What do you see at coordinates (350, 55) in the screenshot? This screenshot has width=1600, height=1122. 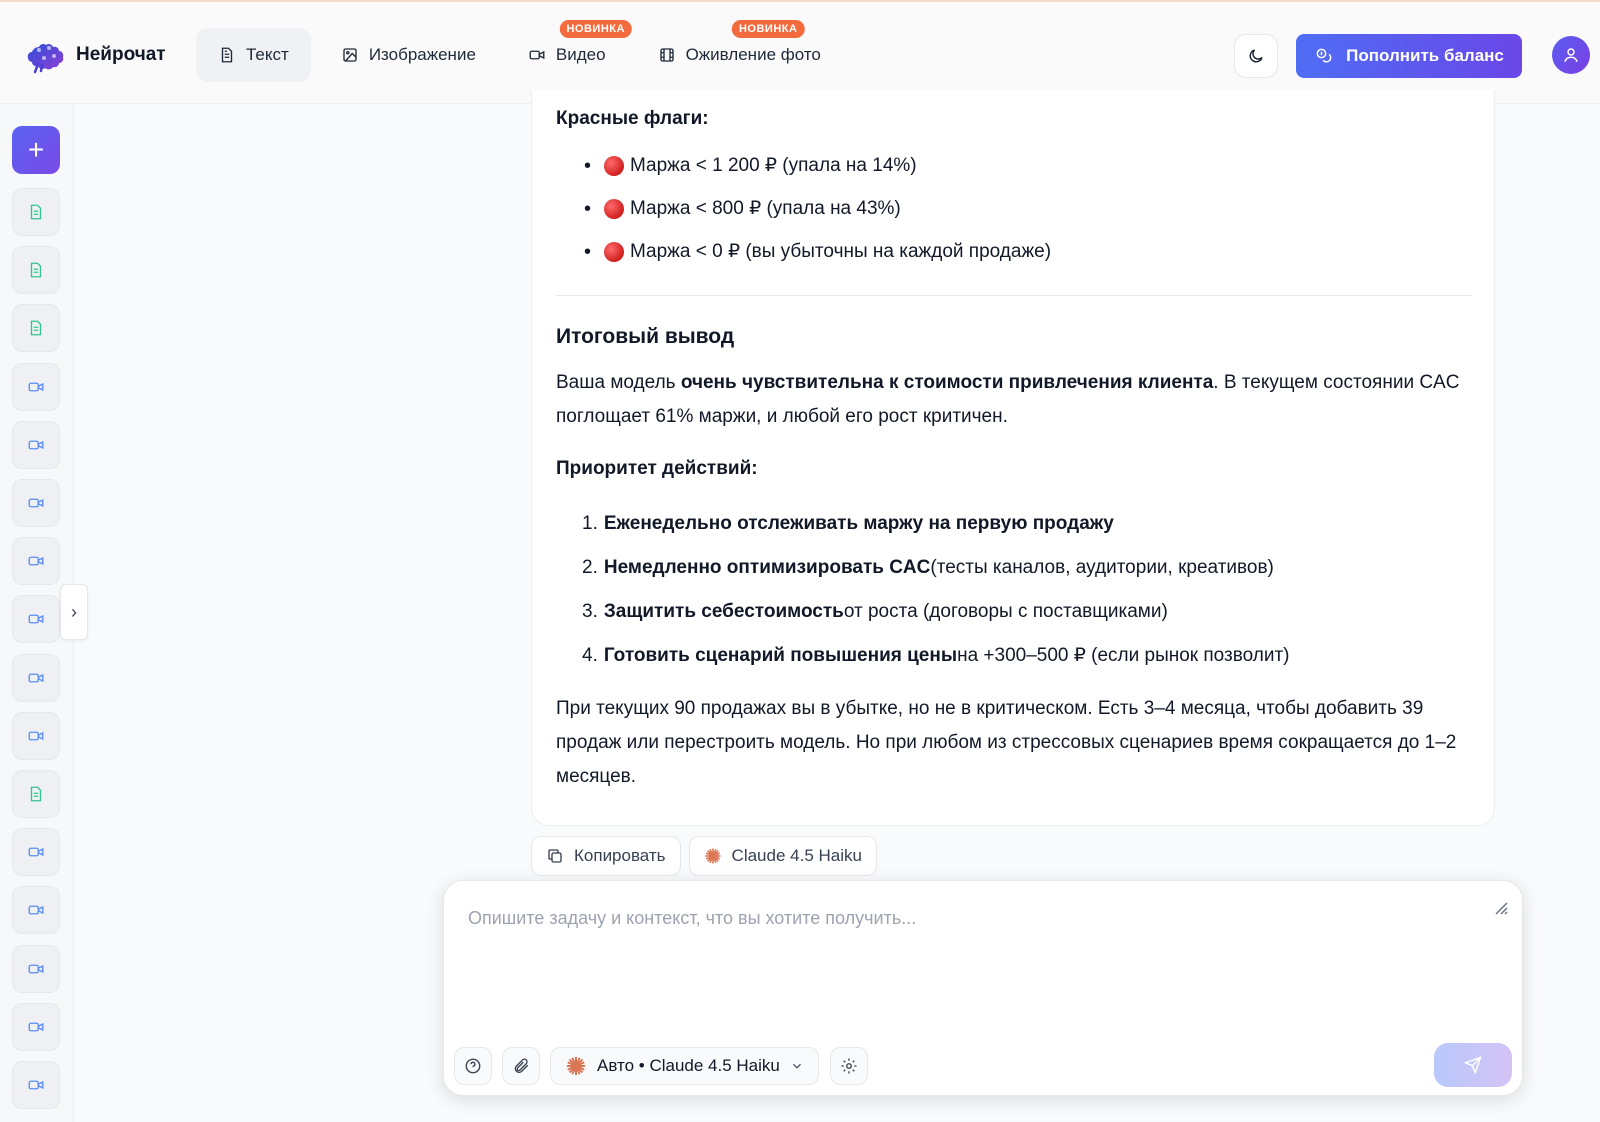 I see `image-icon` at bounding box center [350, 55].